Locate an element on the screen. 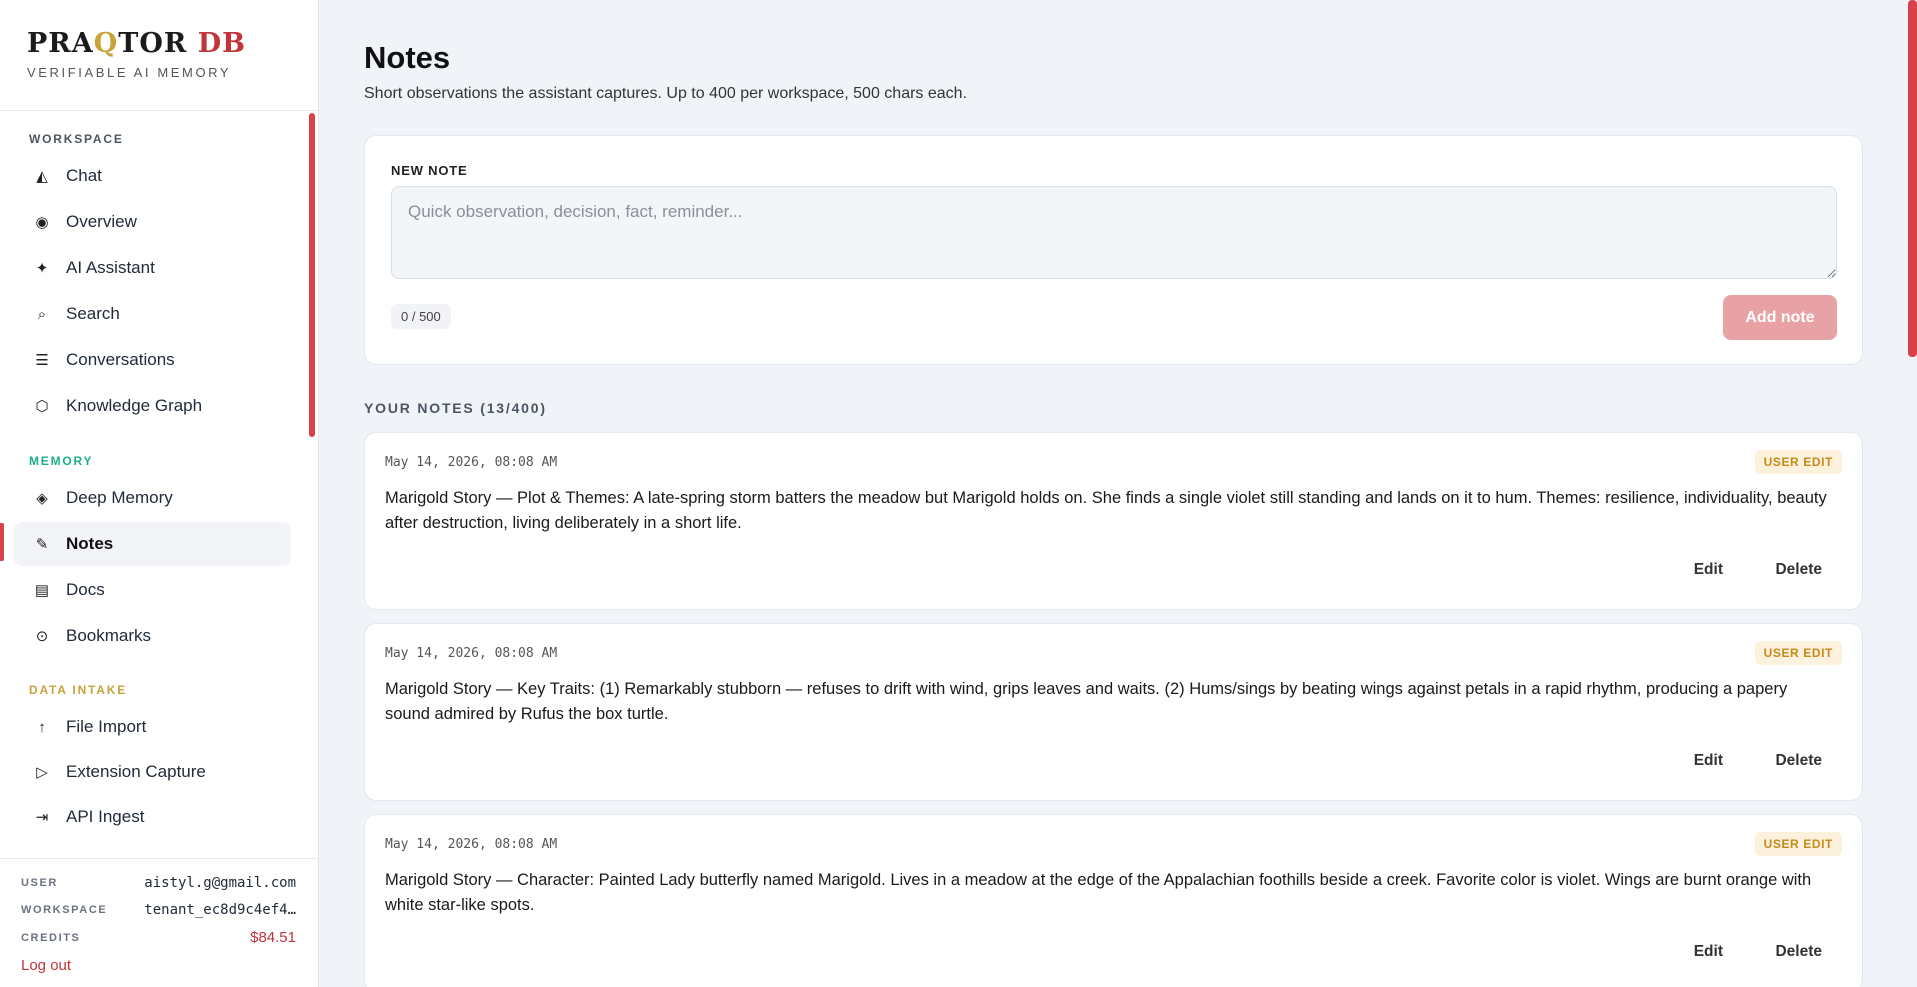 The height and width of the screenshot is (987, 1917). user-email: aistyl.g@gmail.com is located at coordinates (220, 883).